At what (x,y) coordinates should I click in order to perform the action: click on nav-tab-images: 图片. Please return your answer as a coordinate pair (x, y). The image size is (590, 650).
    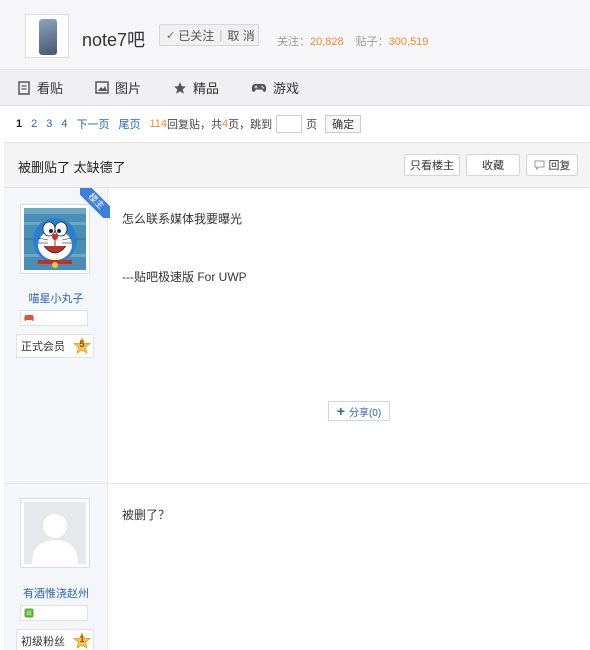
    Looking at the image, I should click on (118, 87).